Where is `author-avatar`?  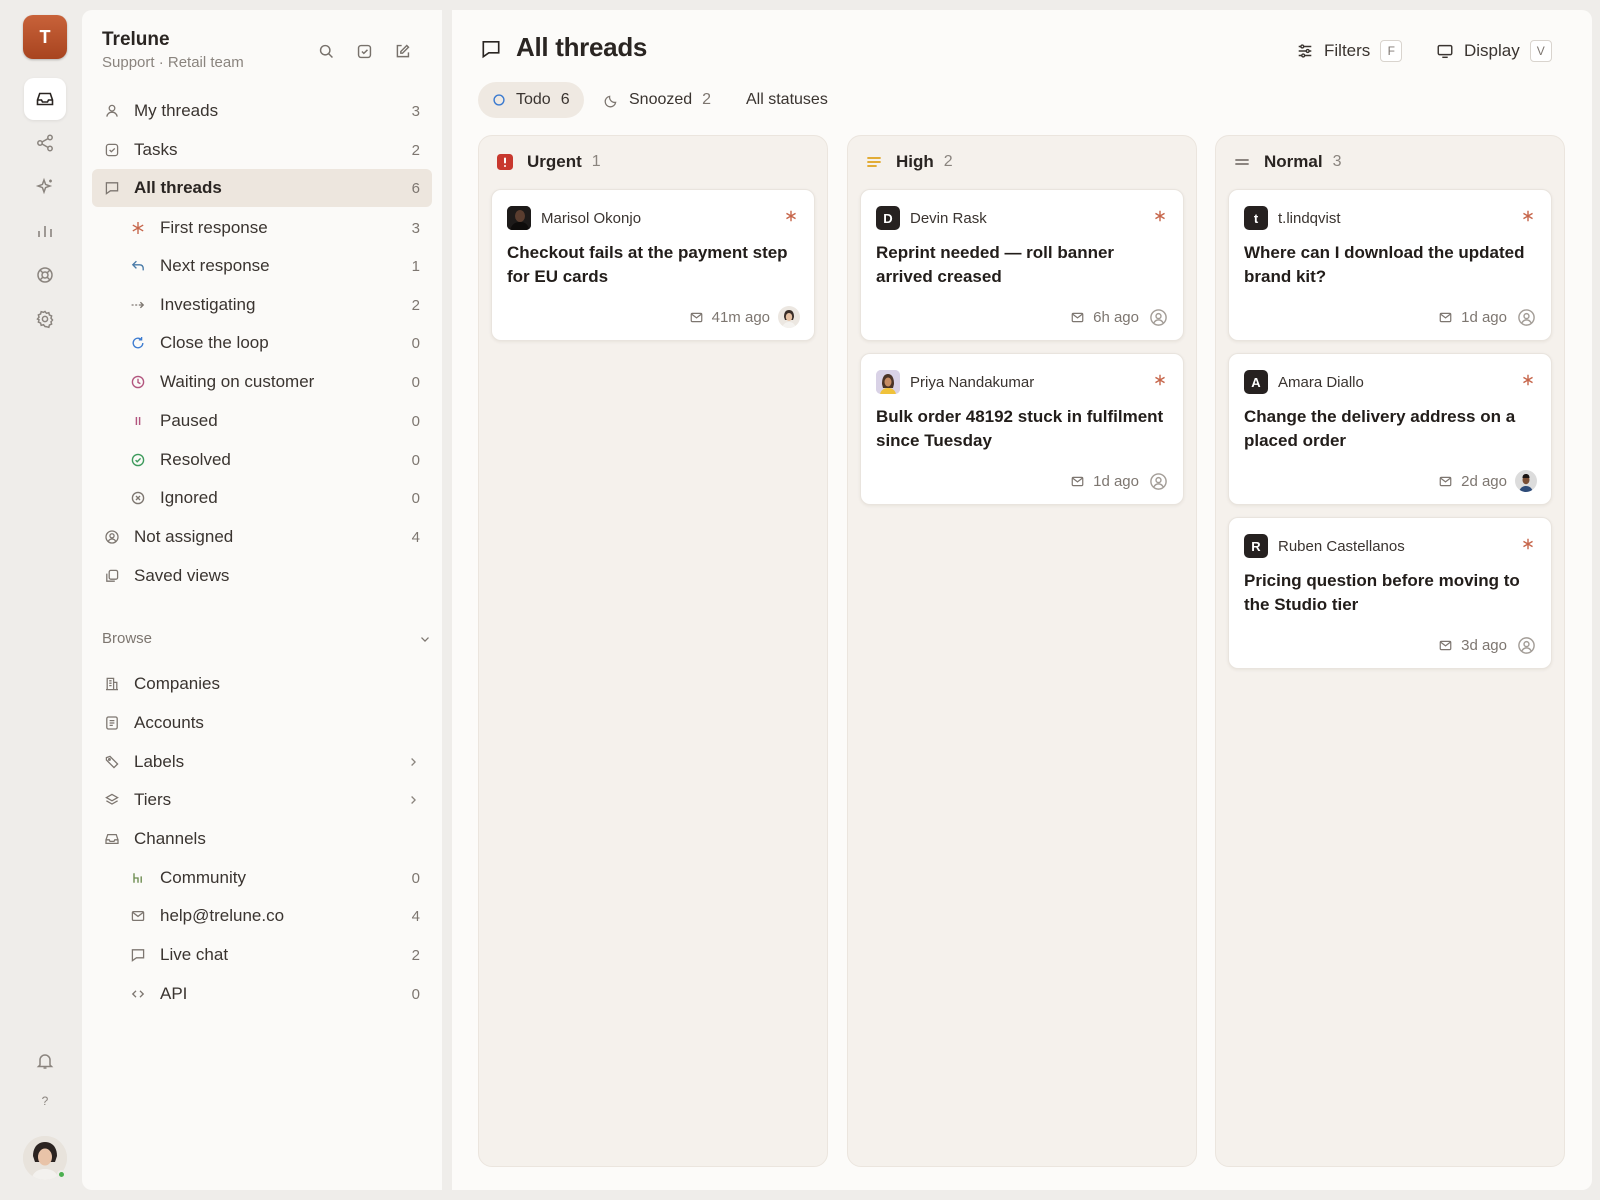 author-avatar is located at coordinates (519, 218).